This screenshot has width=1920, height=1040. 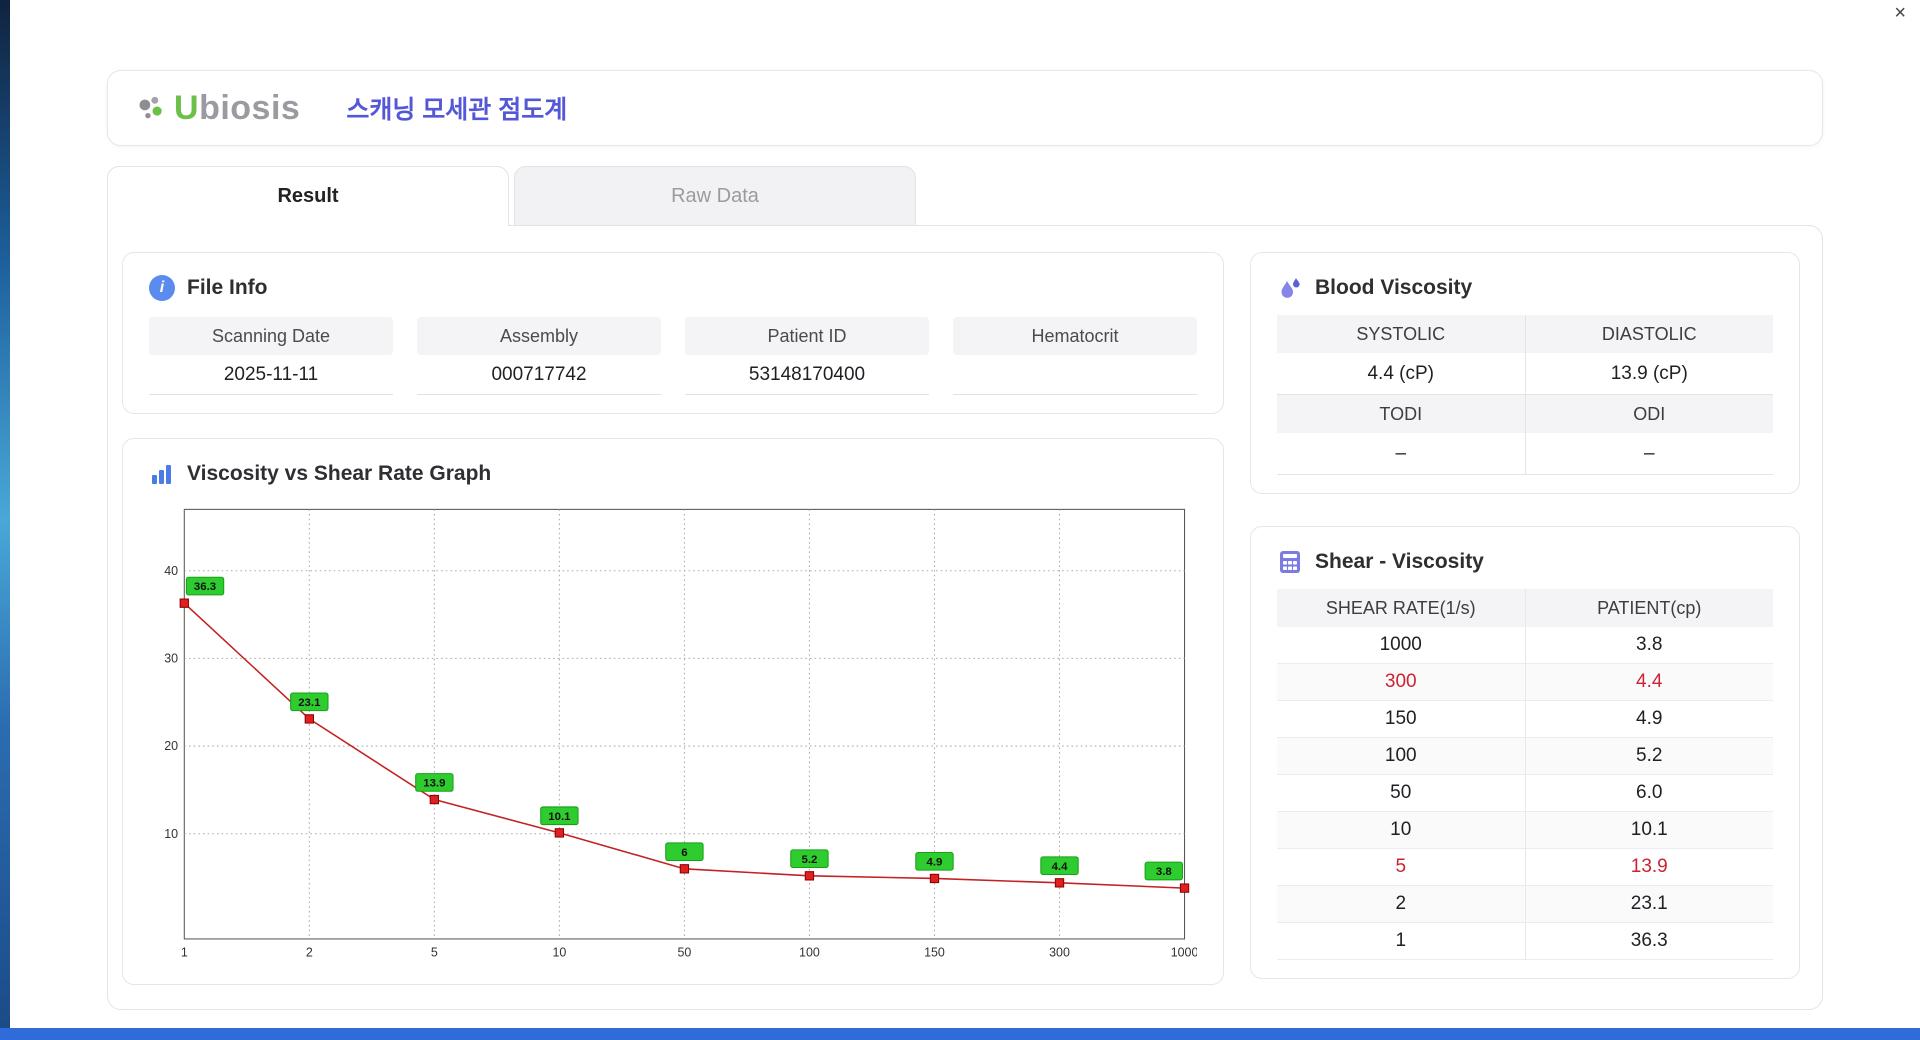 What do you see at coordinates (434, 784) in the screenshot?
I see `svg-text: 13.9` at bounding box center [434, 784].